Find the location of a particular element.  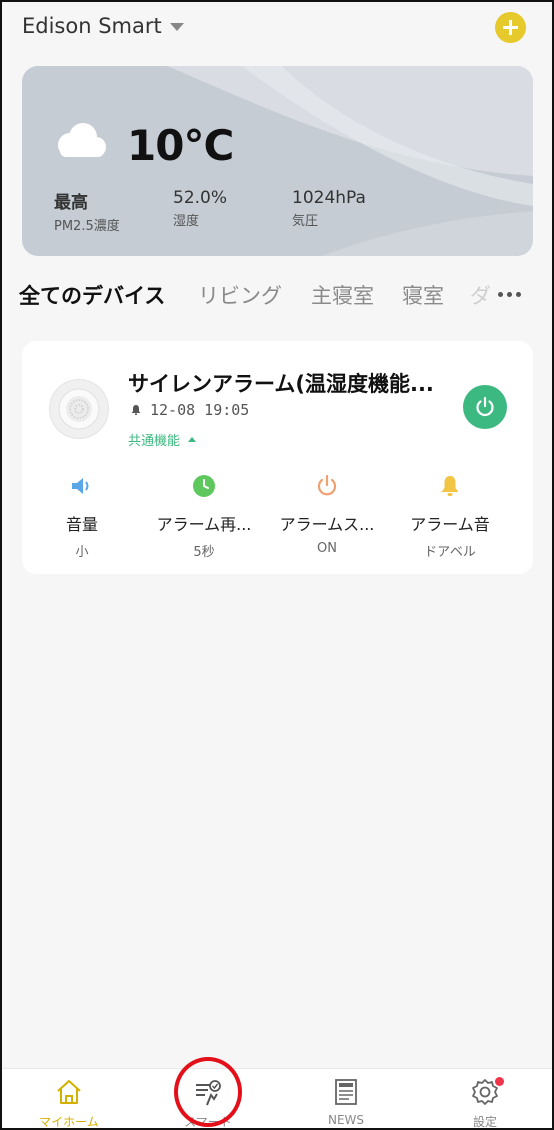

function-value: 小 is located at coordinates (82, 552).